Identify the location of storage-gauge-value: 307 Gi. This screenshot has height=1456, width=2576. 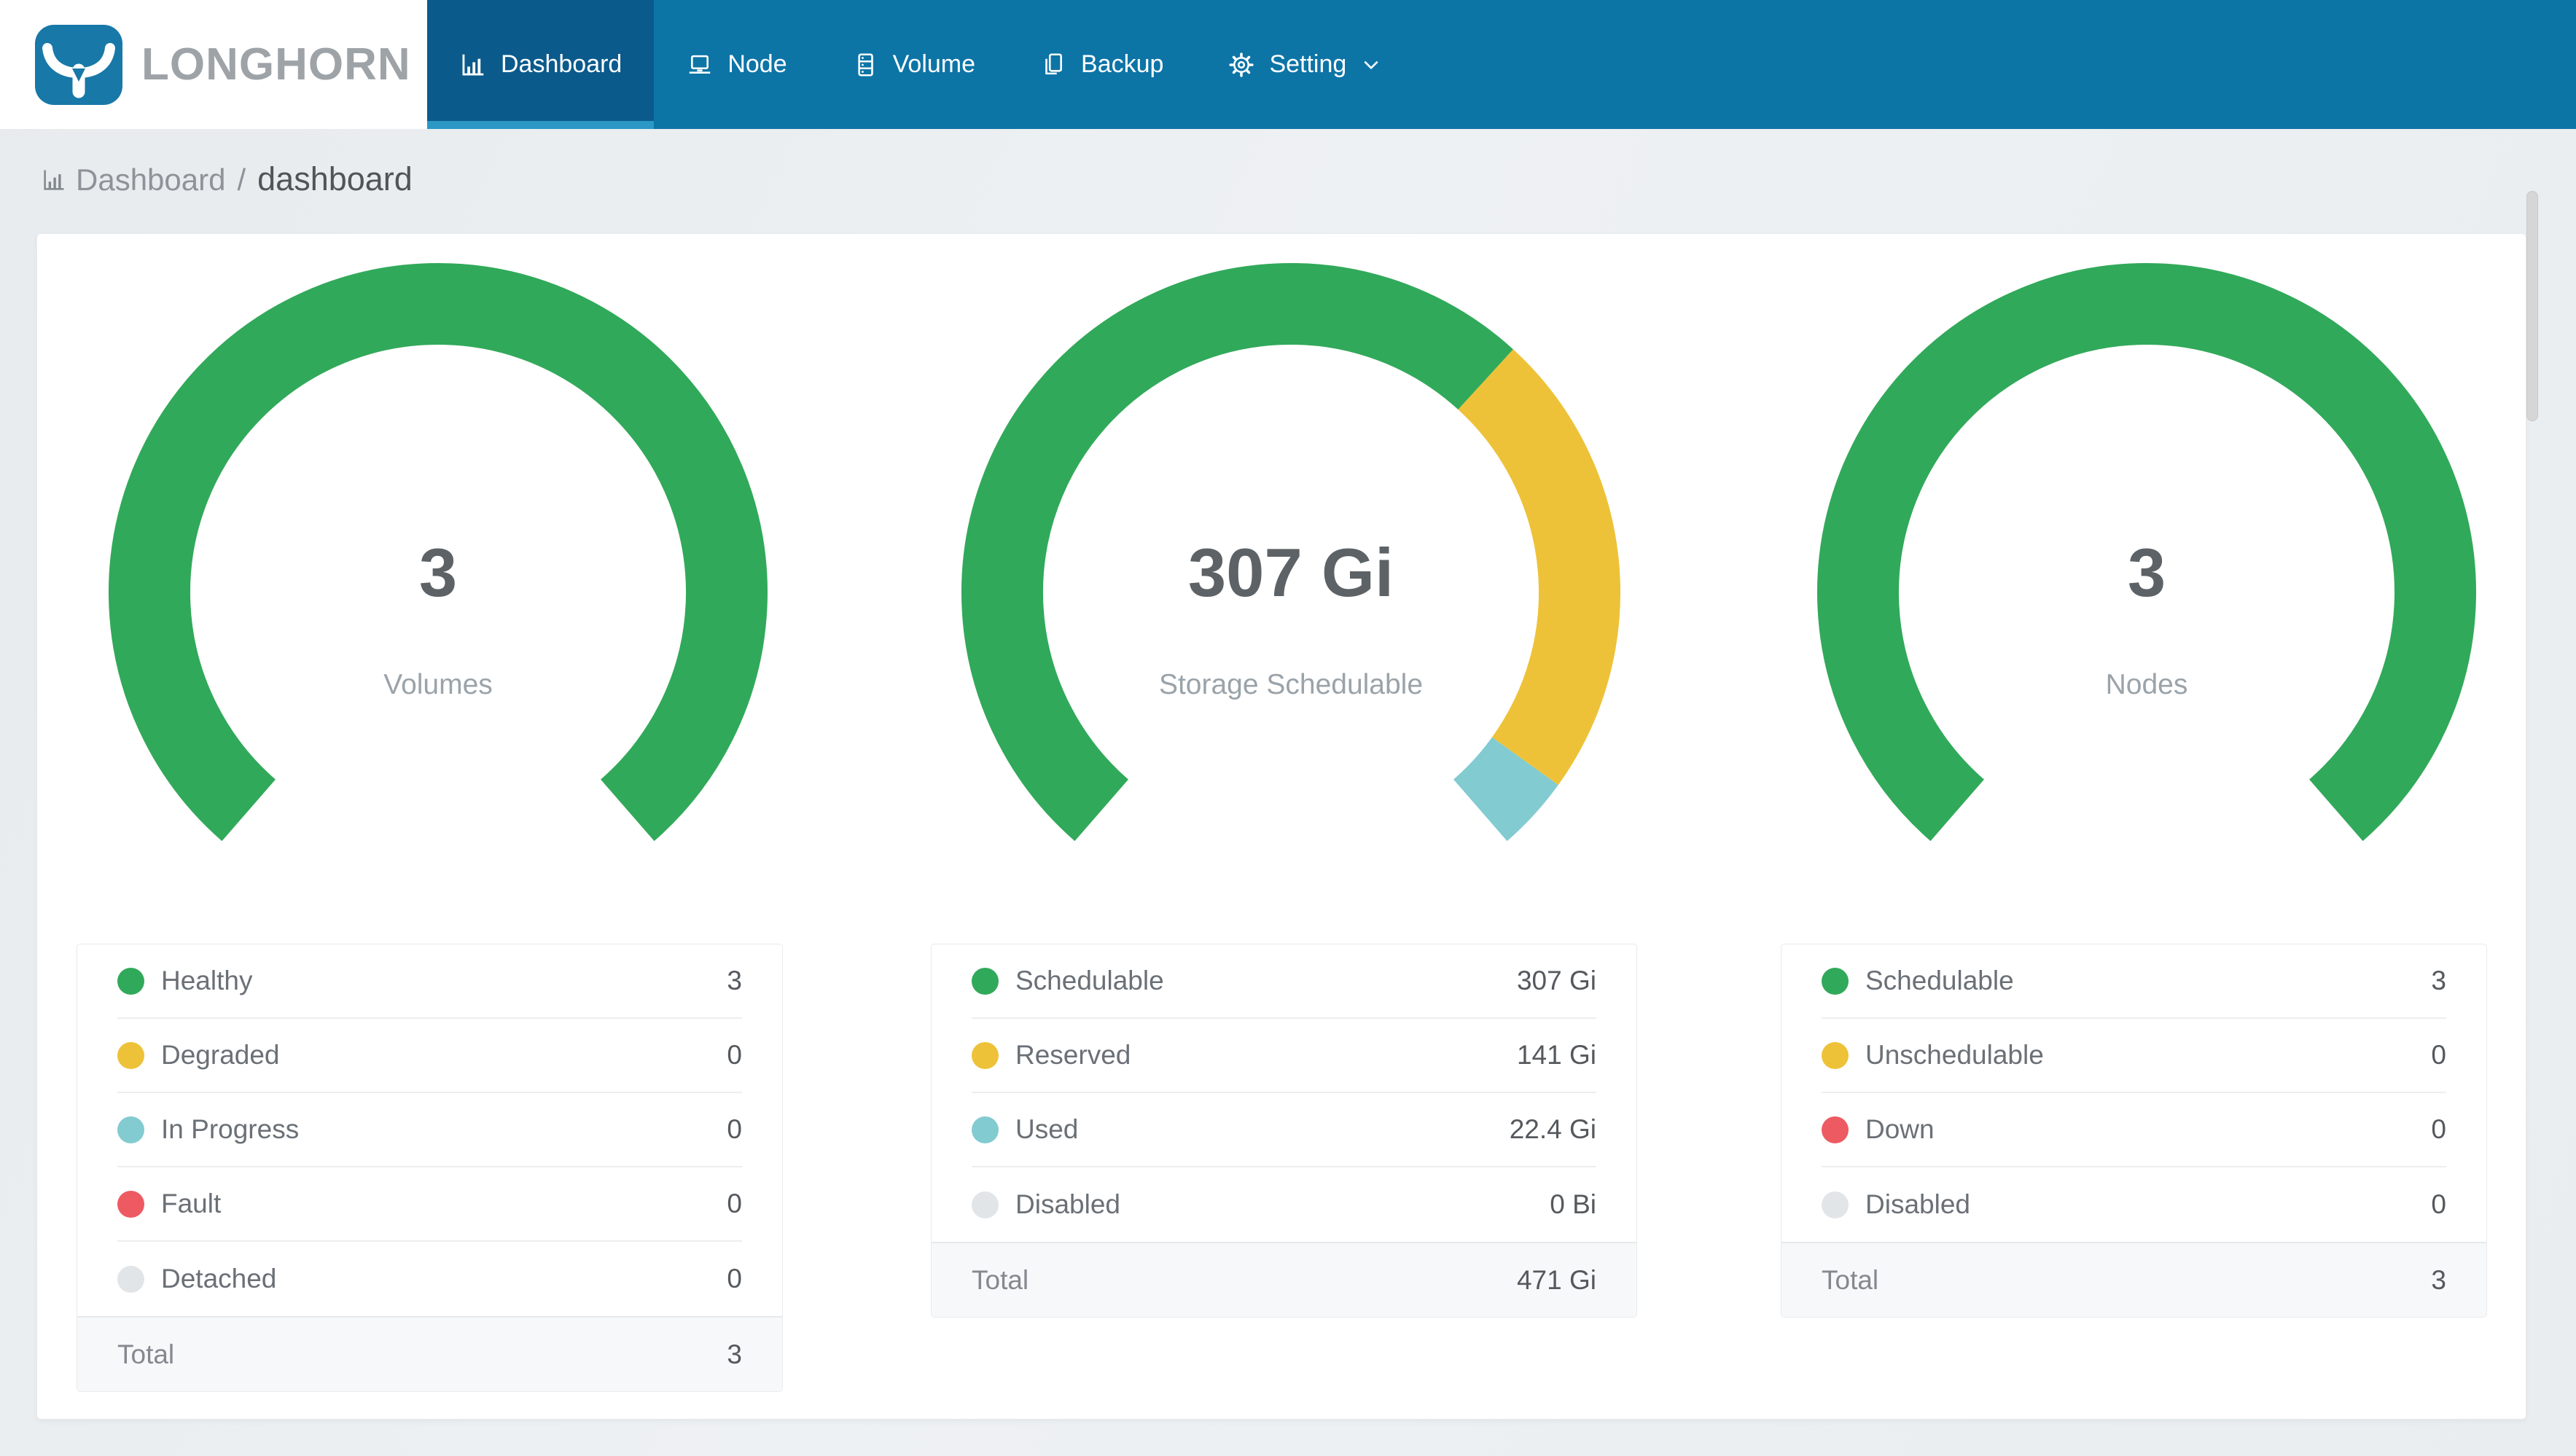
(1290, 572).